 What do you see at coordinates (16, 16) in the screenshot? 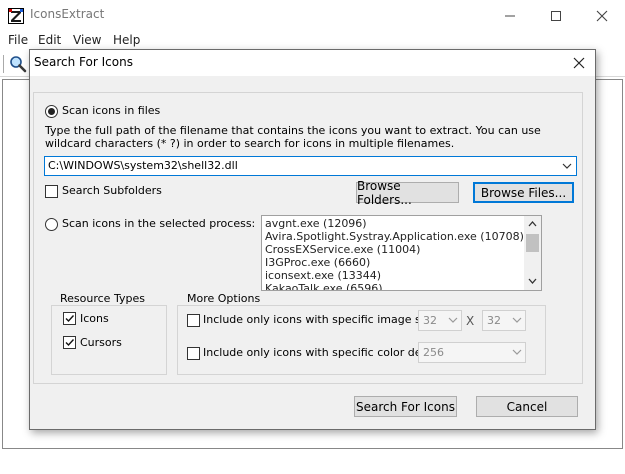
I see `iconsextract-app-icon` at bounding box center [16, 16].